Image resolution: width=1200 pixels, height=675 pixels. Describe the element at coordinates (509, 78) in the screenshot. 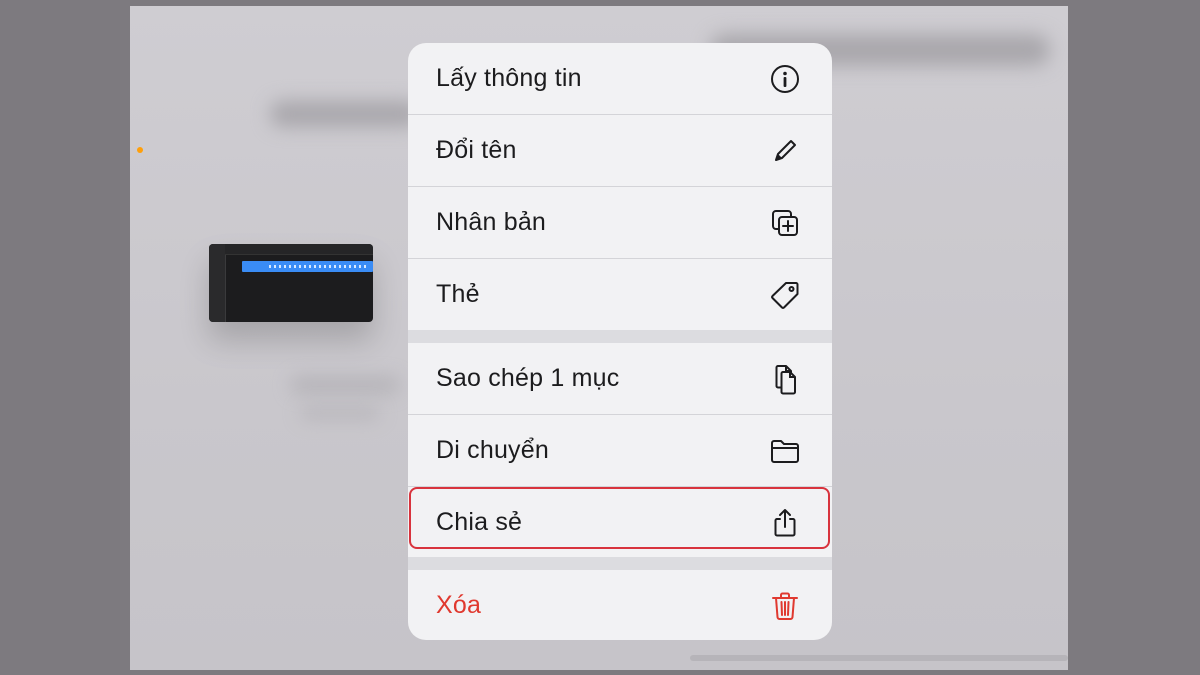

I see `menu-item-label: Lấy thông tin` at that location.